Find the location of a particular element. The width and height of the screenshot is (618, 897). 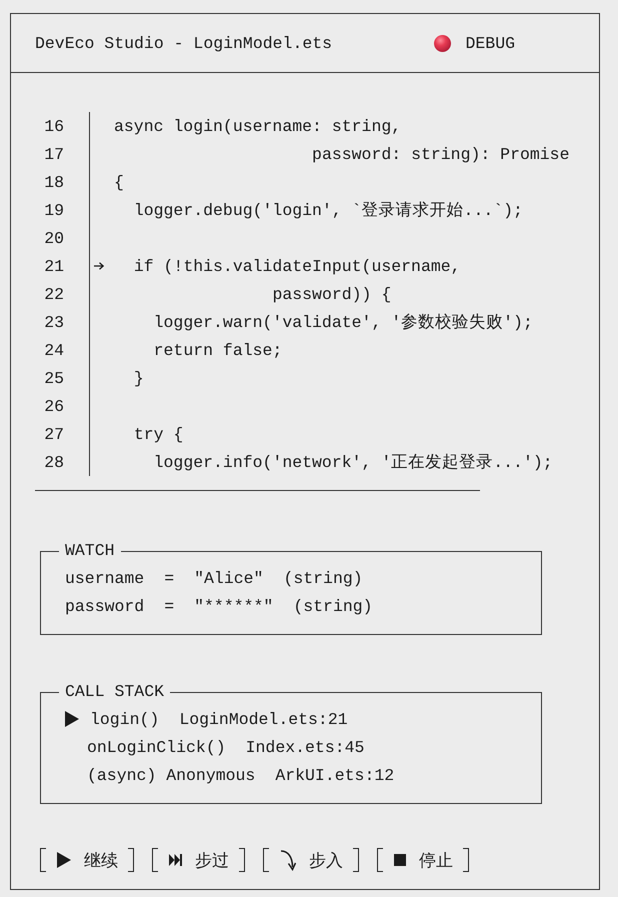

stop-button: 停止 is located at coordinates (423, 860).